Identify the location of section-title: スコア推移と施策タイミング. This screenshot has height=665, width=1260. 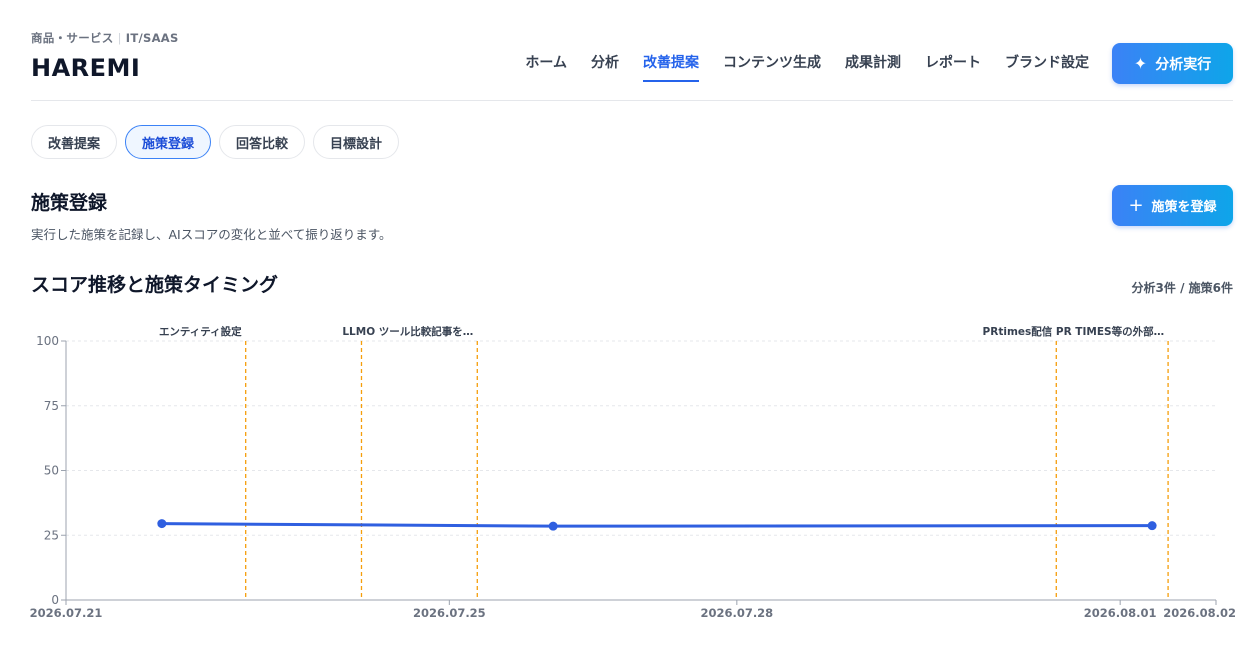
(155, 285).